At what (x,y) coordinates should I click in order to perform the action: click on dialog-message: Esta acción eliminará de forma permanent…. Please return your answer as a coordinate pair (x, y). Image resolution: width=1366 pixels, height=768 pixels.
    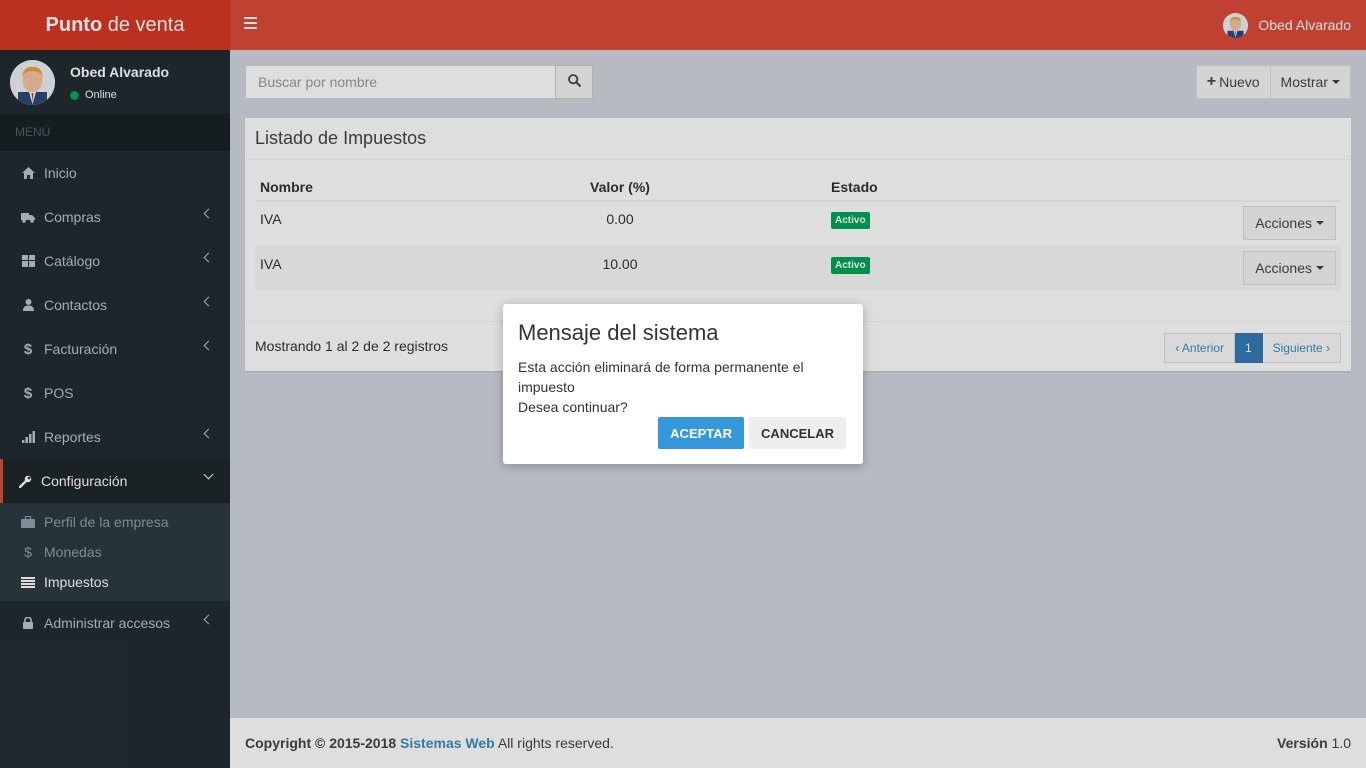
    Looking at the image, I should click on (685, 387).